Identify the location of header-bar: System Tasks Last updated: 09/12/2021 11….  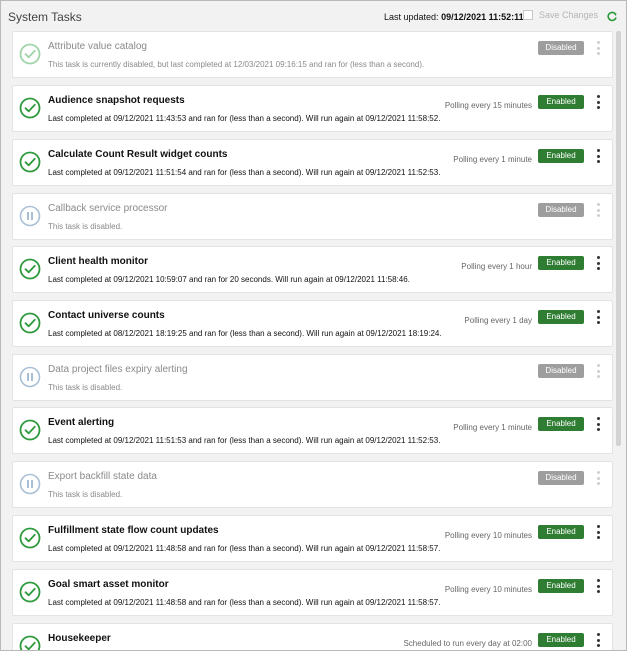
(313, 16).